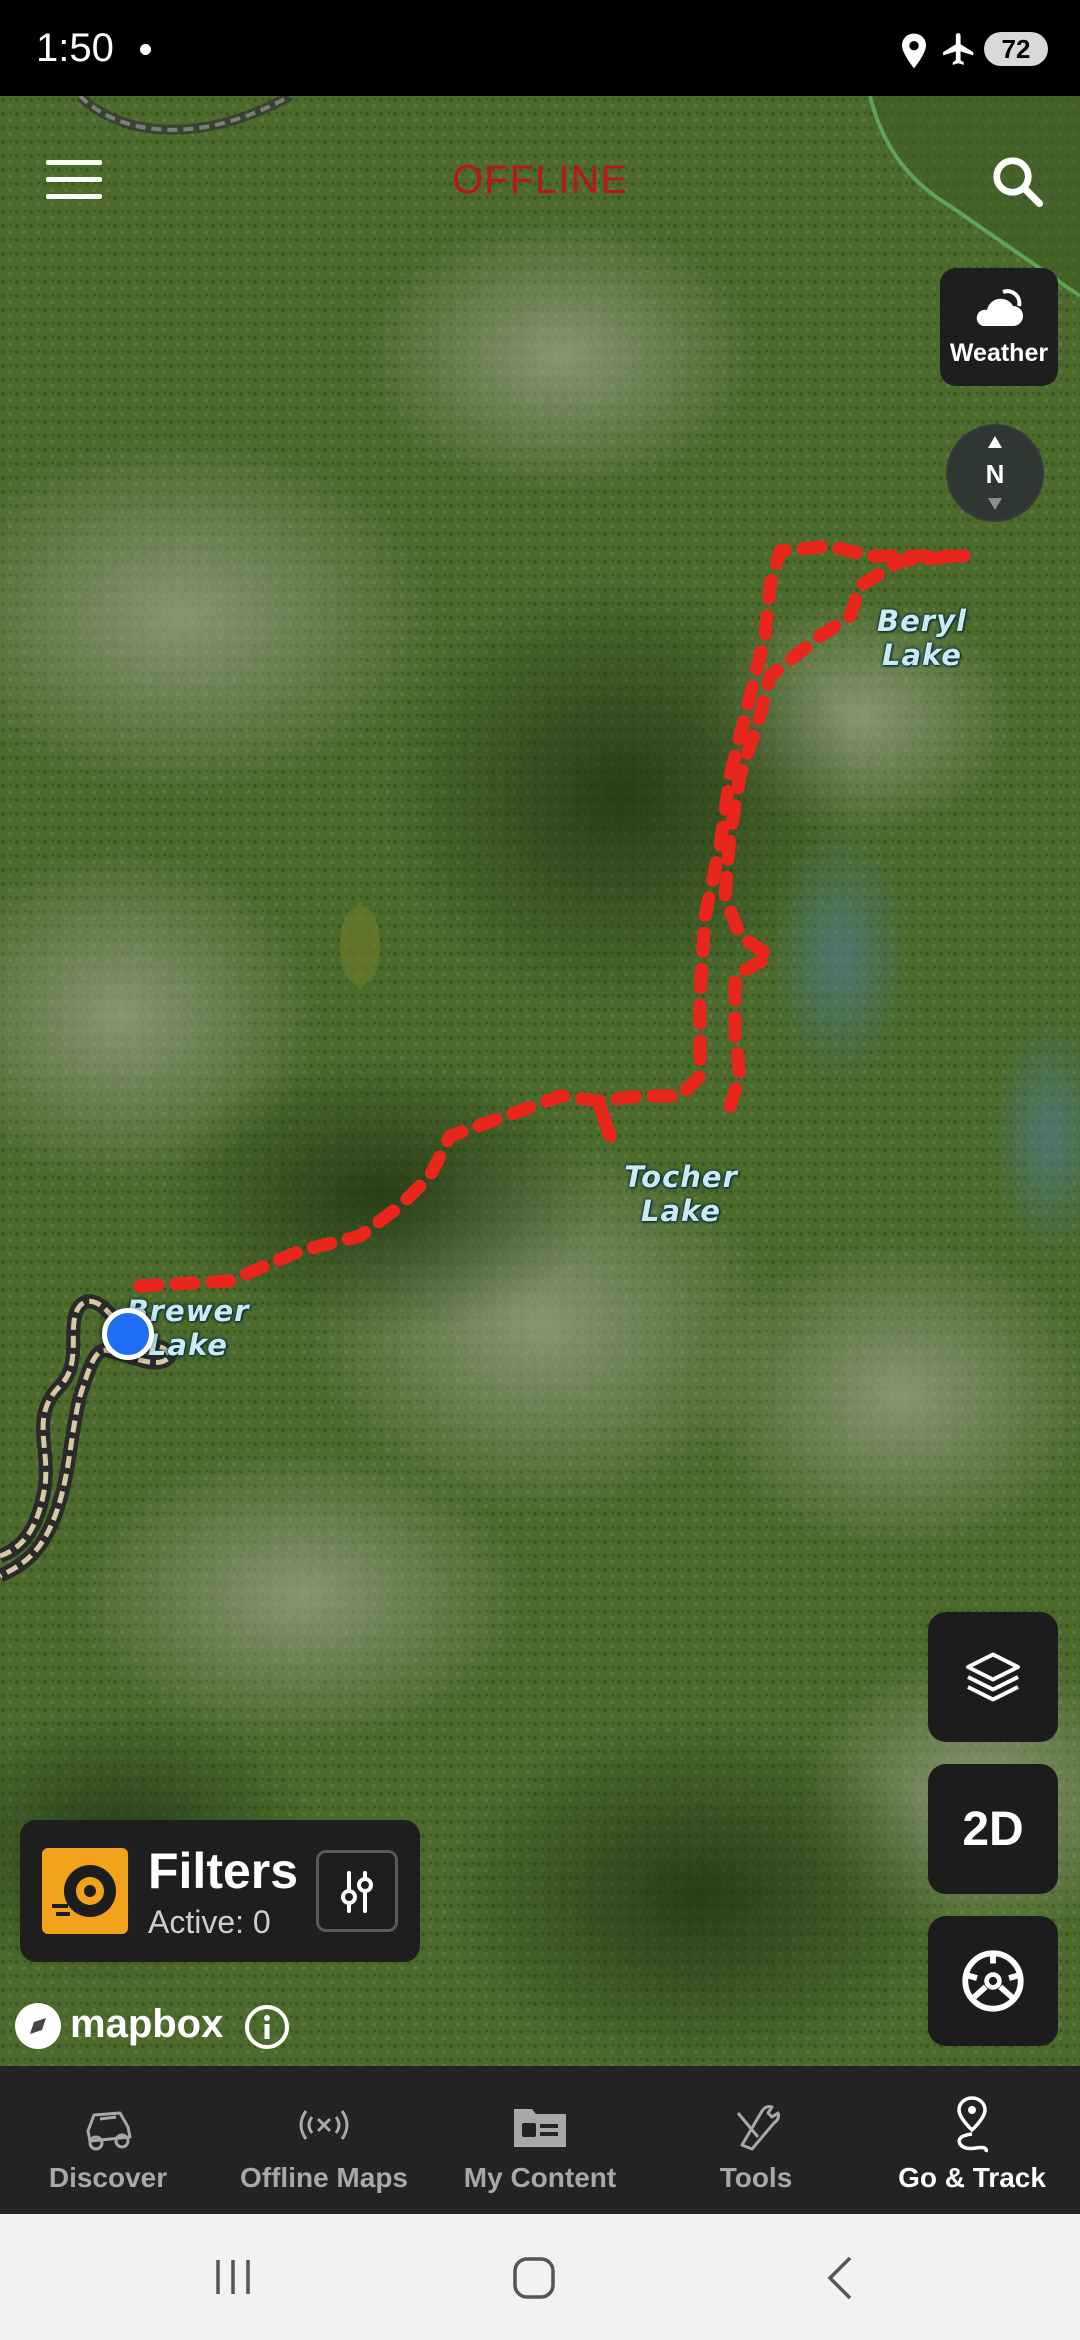  Describe the element at coordinates (999, 327) in the screenshot. I see `weather-button: Weather` at that location.